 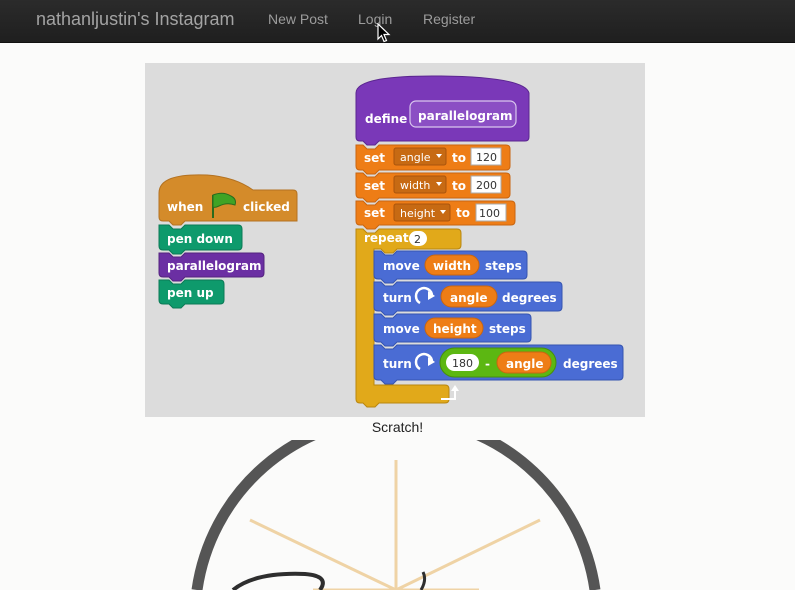 I want to click on var-width-dropdown: width, so click(x=415, y=185).